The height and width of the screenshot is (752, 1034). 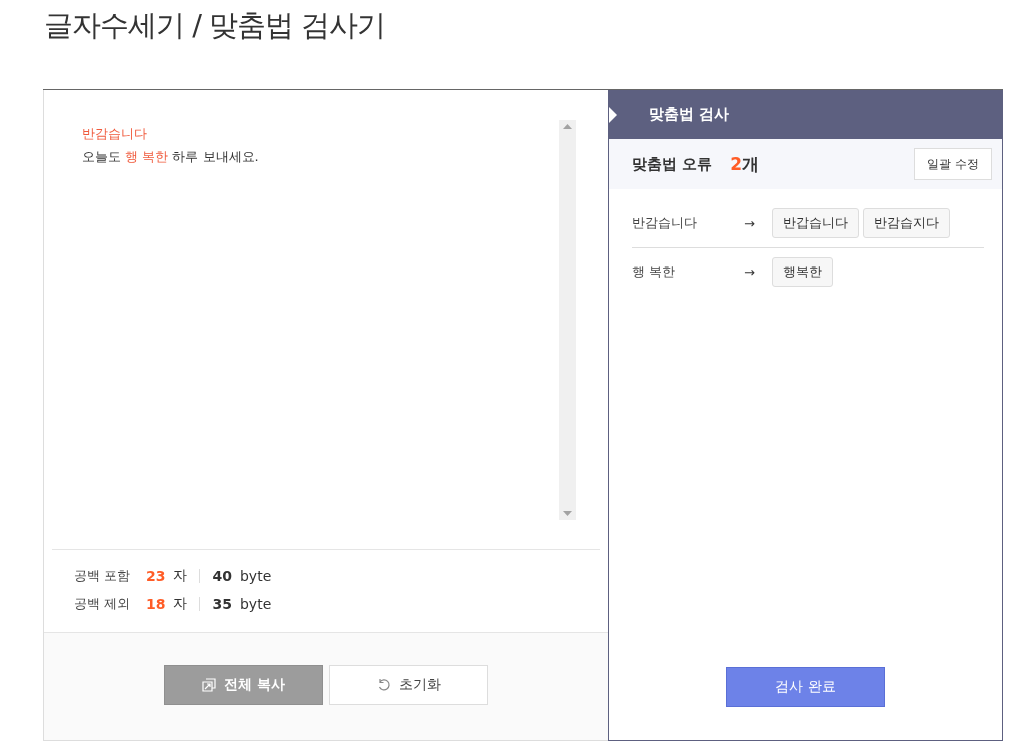 What do you see at coordinates (156, 576) in the screenshot?
I see `char-count: 23` at bounding box center [156, 576].